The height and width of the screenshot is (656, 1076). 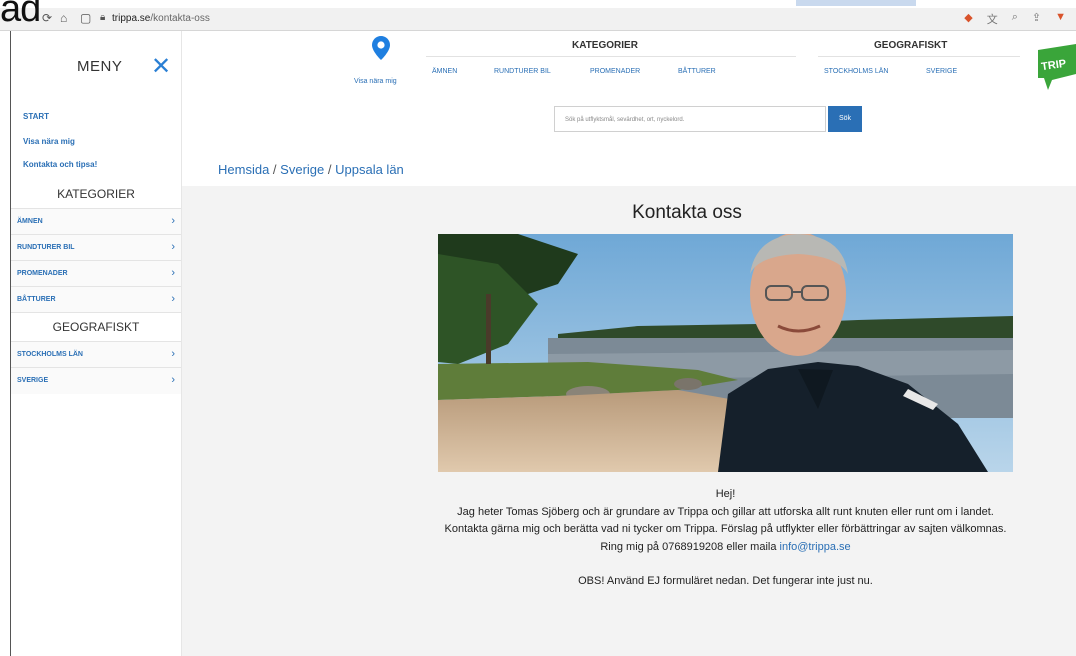 I want to click on breadcrumb-item-uppsala-lan: Uppsala län, so click(x=369, y=169).